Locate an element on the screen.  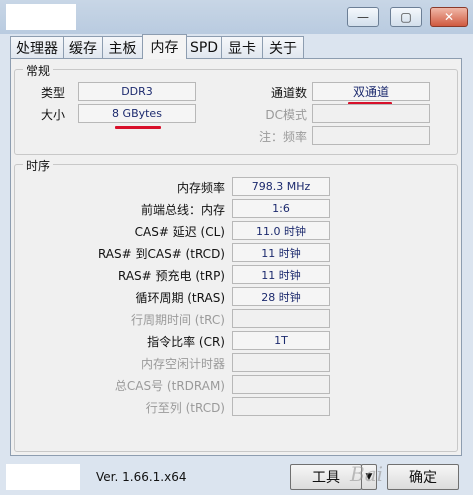
channels-field: 双通道 is located at coordinates (371, 91).